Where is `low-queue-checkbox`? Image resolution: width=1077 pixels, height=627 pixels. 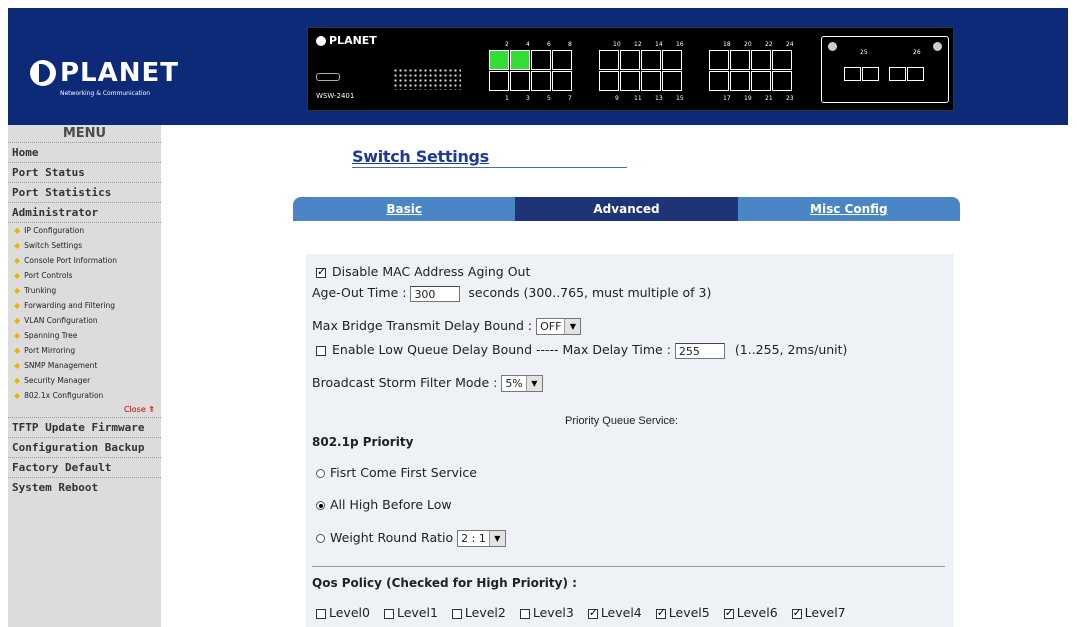
low-queue-checkbox is located at coordinates (321, 350).